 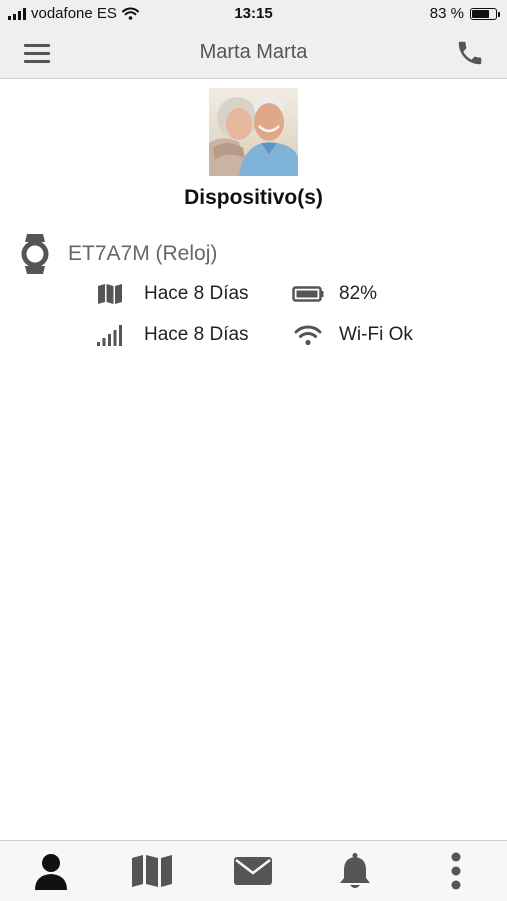 I want to click on avatar, so click(x=253, y=132).